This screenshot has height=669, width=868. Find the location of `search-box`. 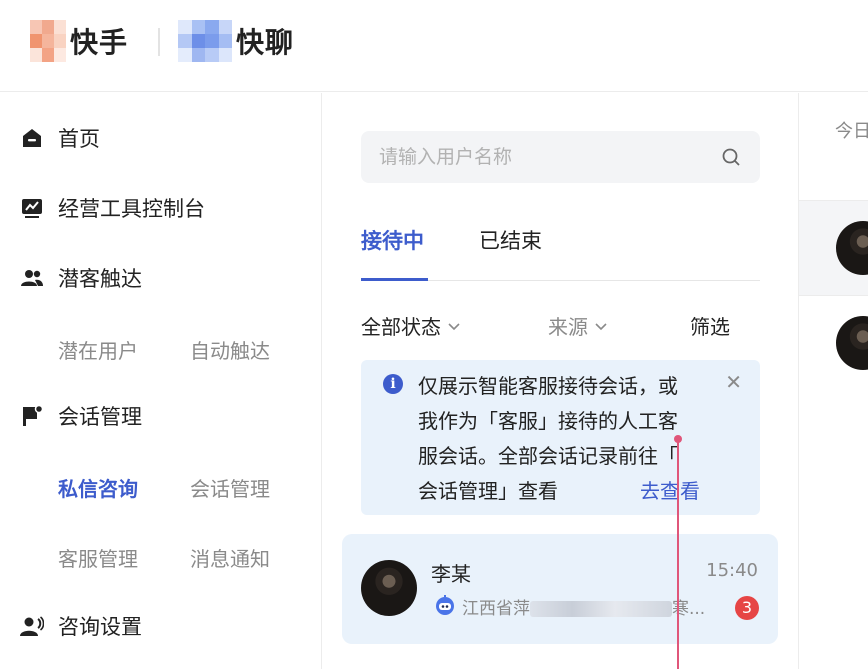

search-box is located at coordinates (560, 157).